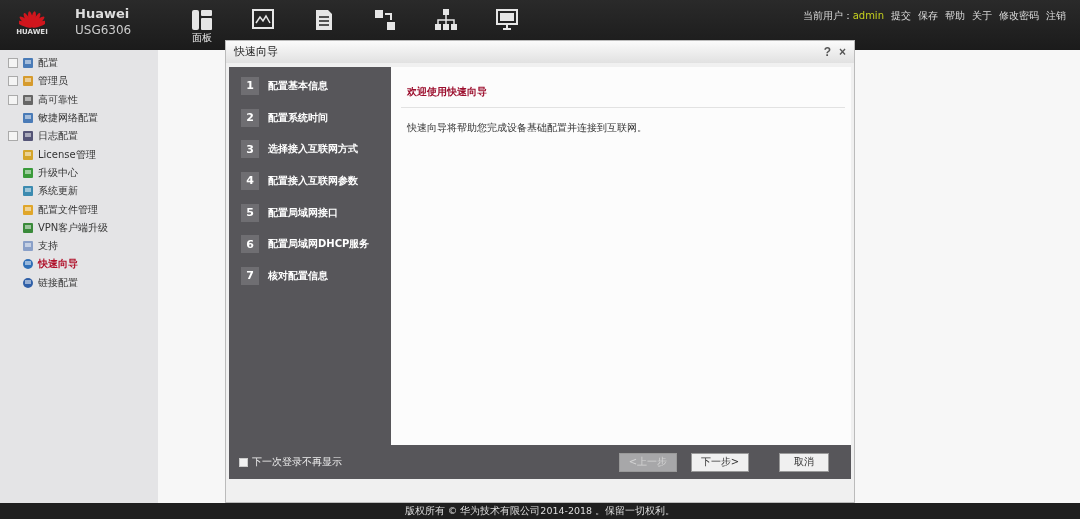 This screenshot has height=519, width=1080. What do you see at coordinates (298, 117) in the screenshot?
I see `step-label: 配置系统时间` at bounding box center [298, 117].